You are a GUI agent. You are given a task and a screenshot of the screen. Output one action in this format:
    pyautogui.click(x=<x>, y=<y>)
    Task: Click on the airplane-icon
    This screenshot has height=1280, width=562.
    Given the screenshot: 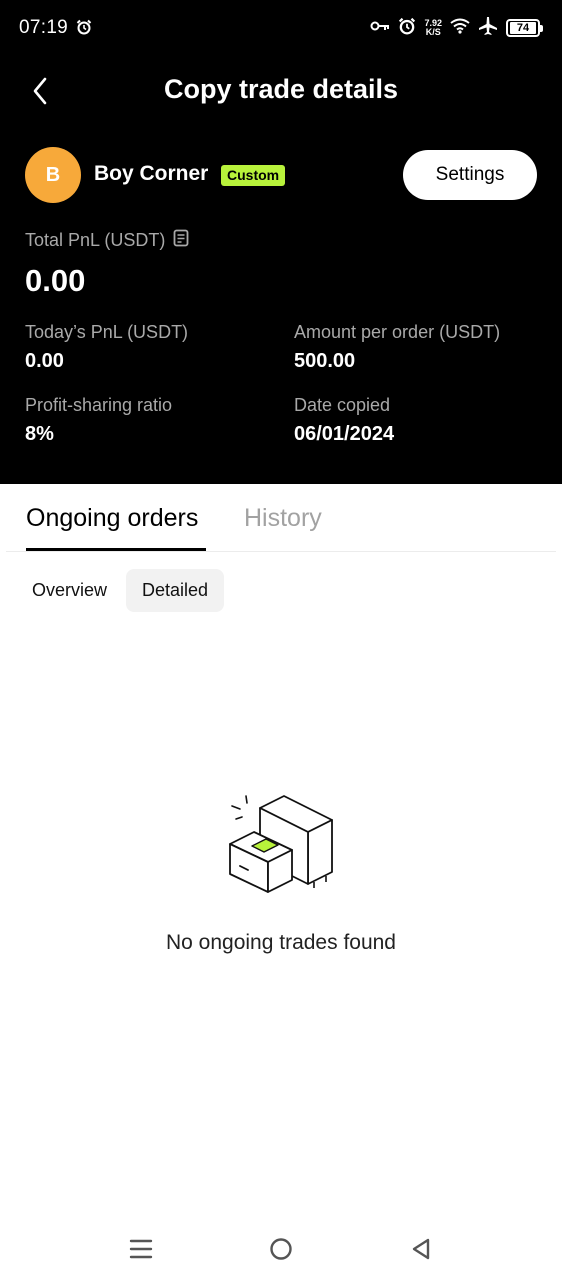 What is the action you would take?
    pyautogui.click(x=488, y=28)
    